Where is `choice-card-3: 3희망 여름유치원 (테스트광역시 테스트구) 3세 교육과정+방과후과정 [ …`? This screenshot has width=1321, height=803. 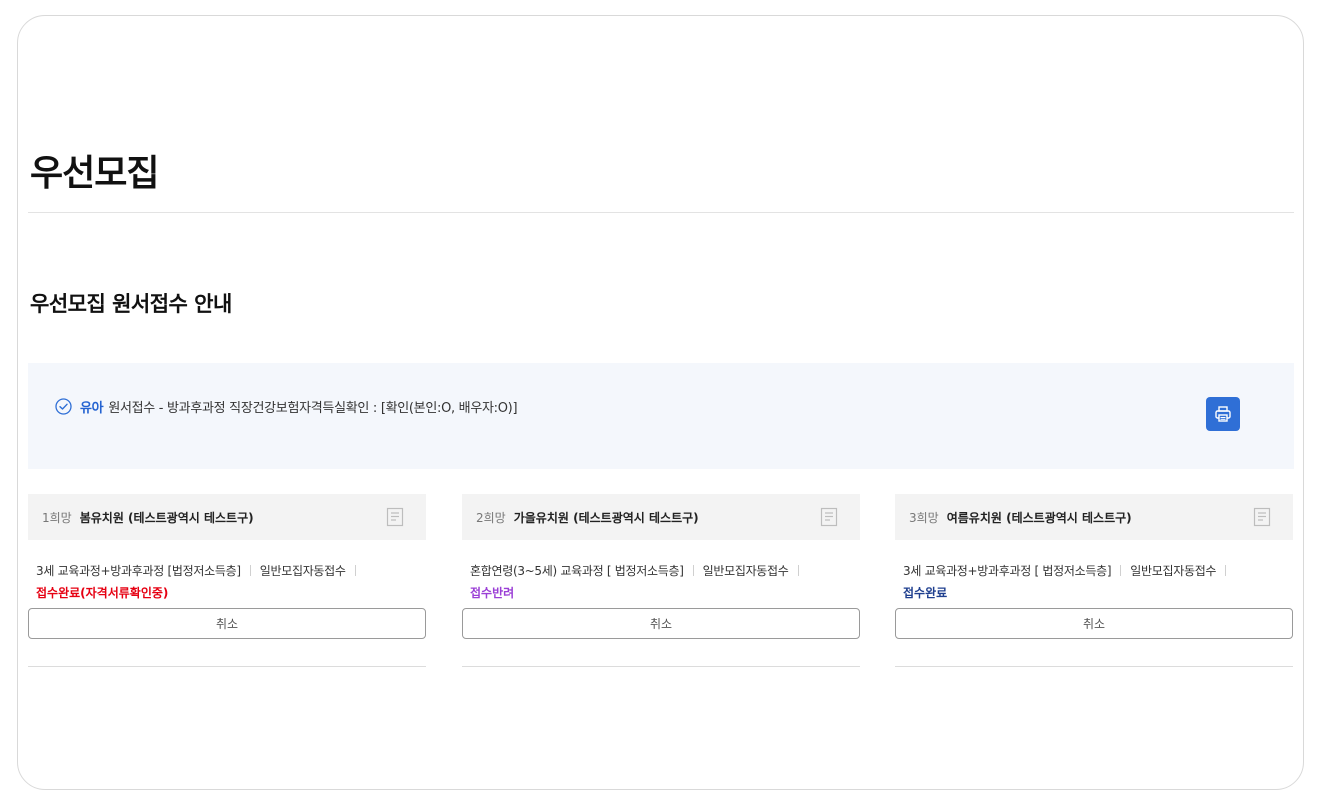 choice-card-3: 3희망 여름유치원 (테스트광역시 테스트구) 3세 교육과정+방과후과정 [ … is located at coordinates (1094, 580).